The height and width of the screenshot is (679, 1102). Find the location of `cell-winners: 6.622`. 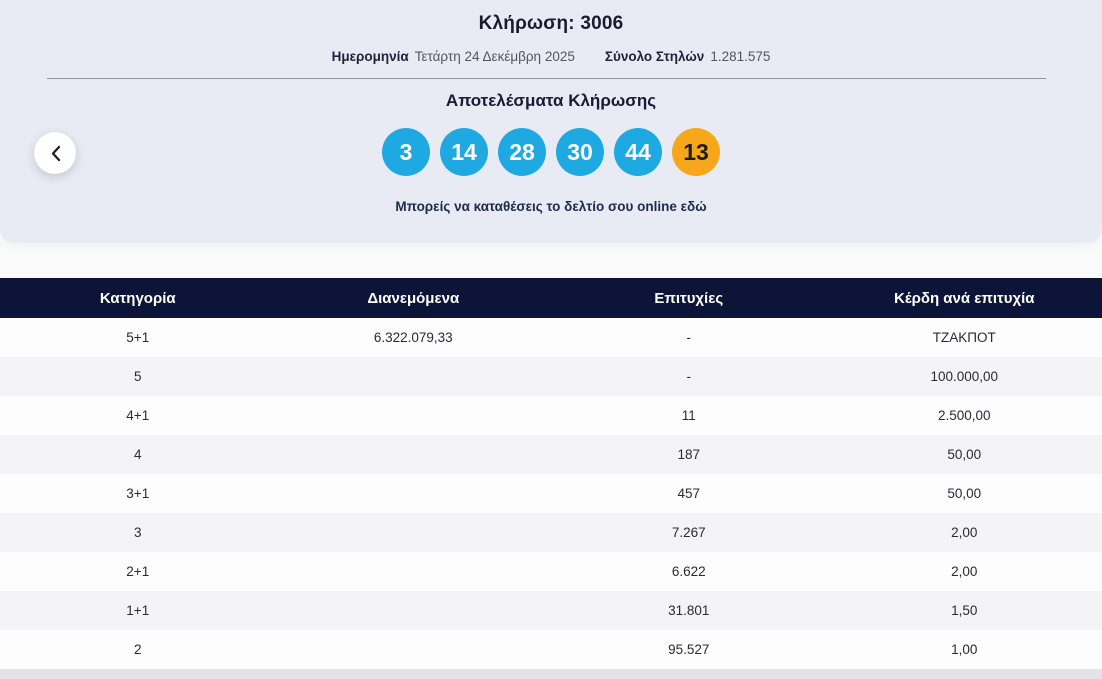

cell-winners: 6.622 is located at coordinates (688, 571).